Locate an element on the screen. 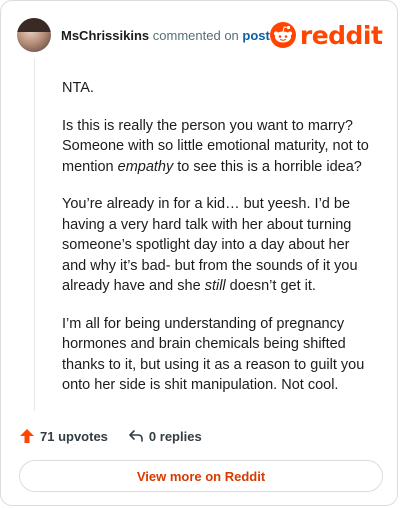 This screenshot has height=508, width=400. upvote-button: 71 upvotes is located at coordinates (63, 436).